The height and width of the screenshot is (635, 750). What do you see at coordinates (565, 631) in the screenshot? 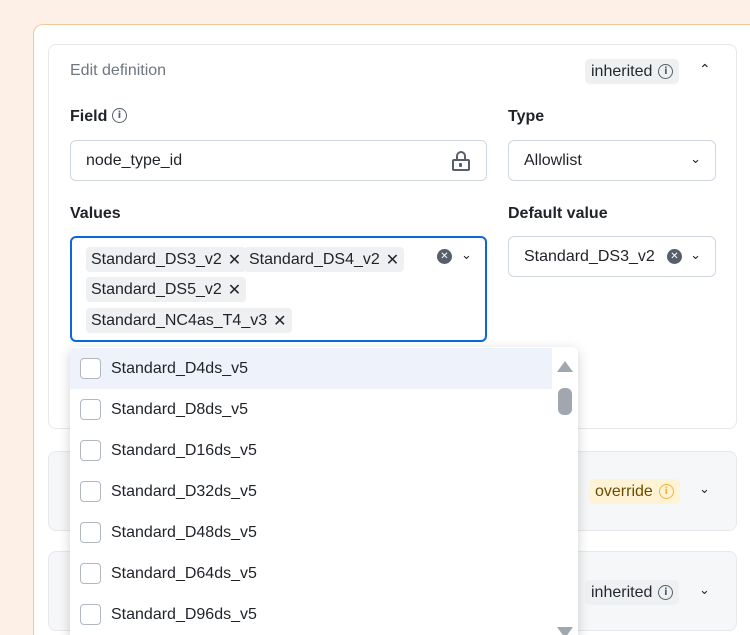
I see `scroll-down-arrow` at bounding box center [565, 631].